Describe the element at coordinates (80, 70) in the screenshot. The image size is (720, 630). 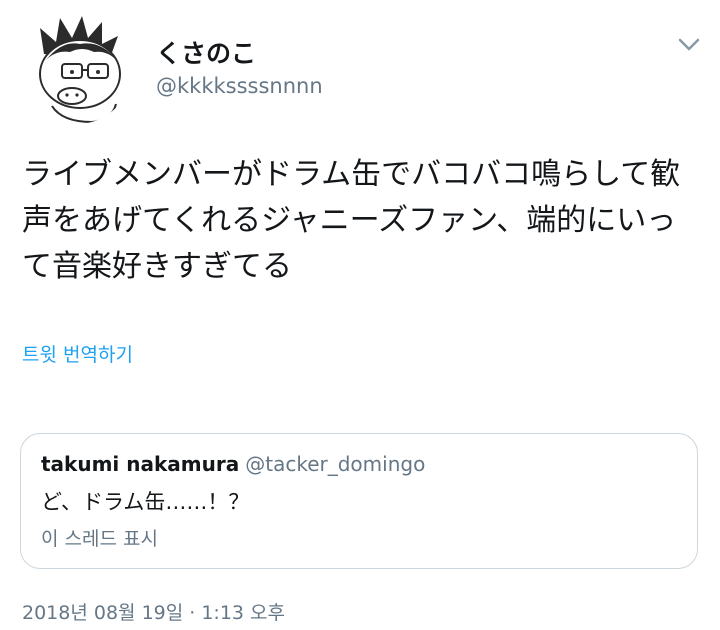
I see `cartoon-character-with-glasses-icon` at that location.